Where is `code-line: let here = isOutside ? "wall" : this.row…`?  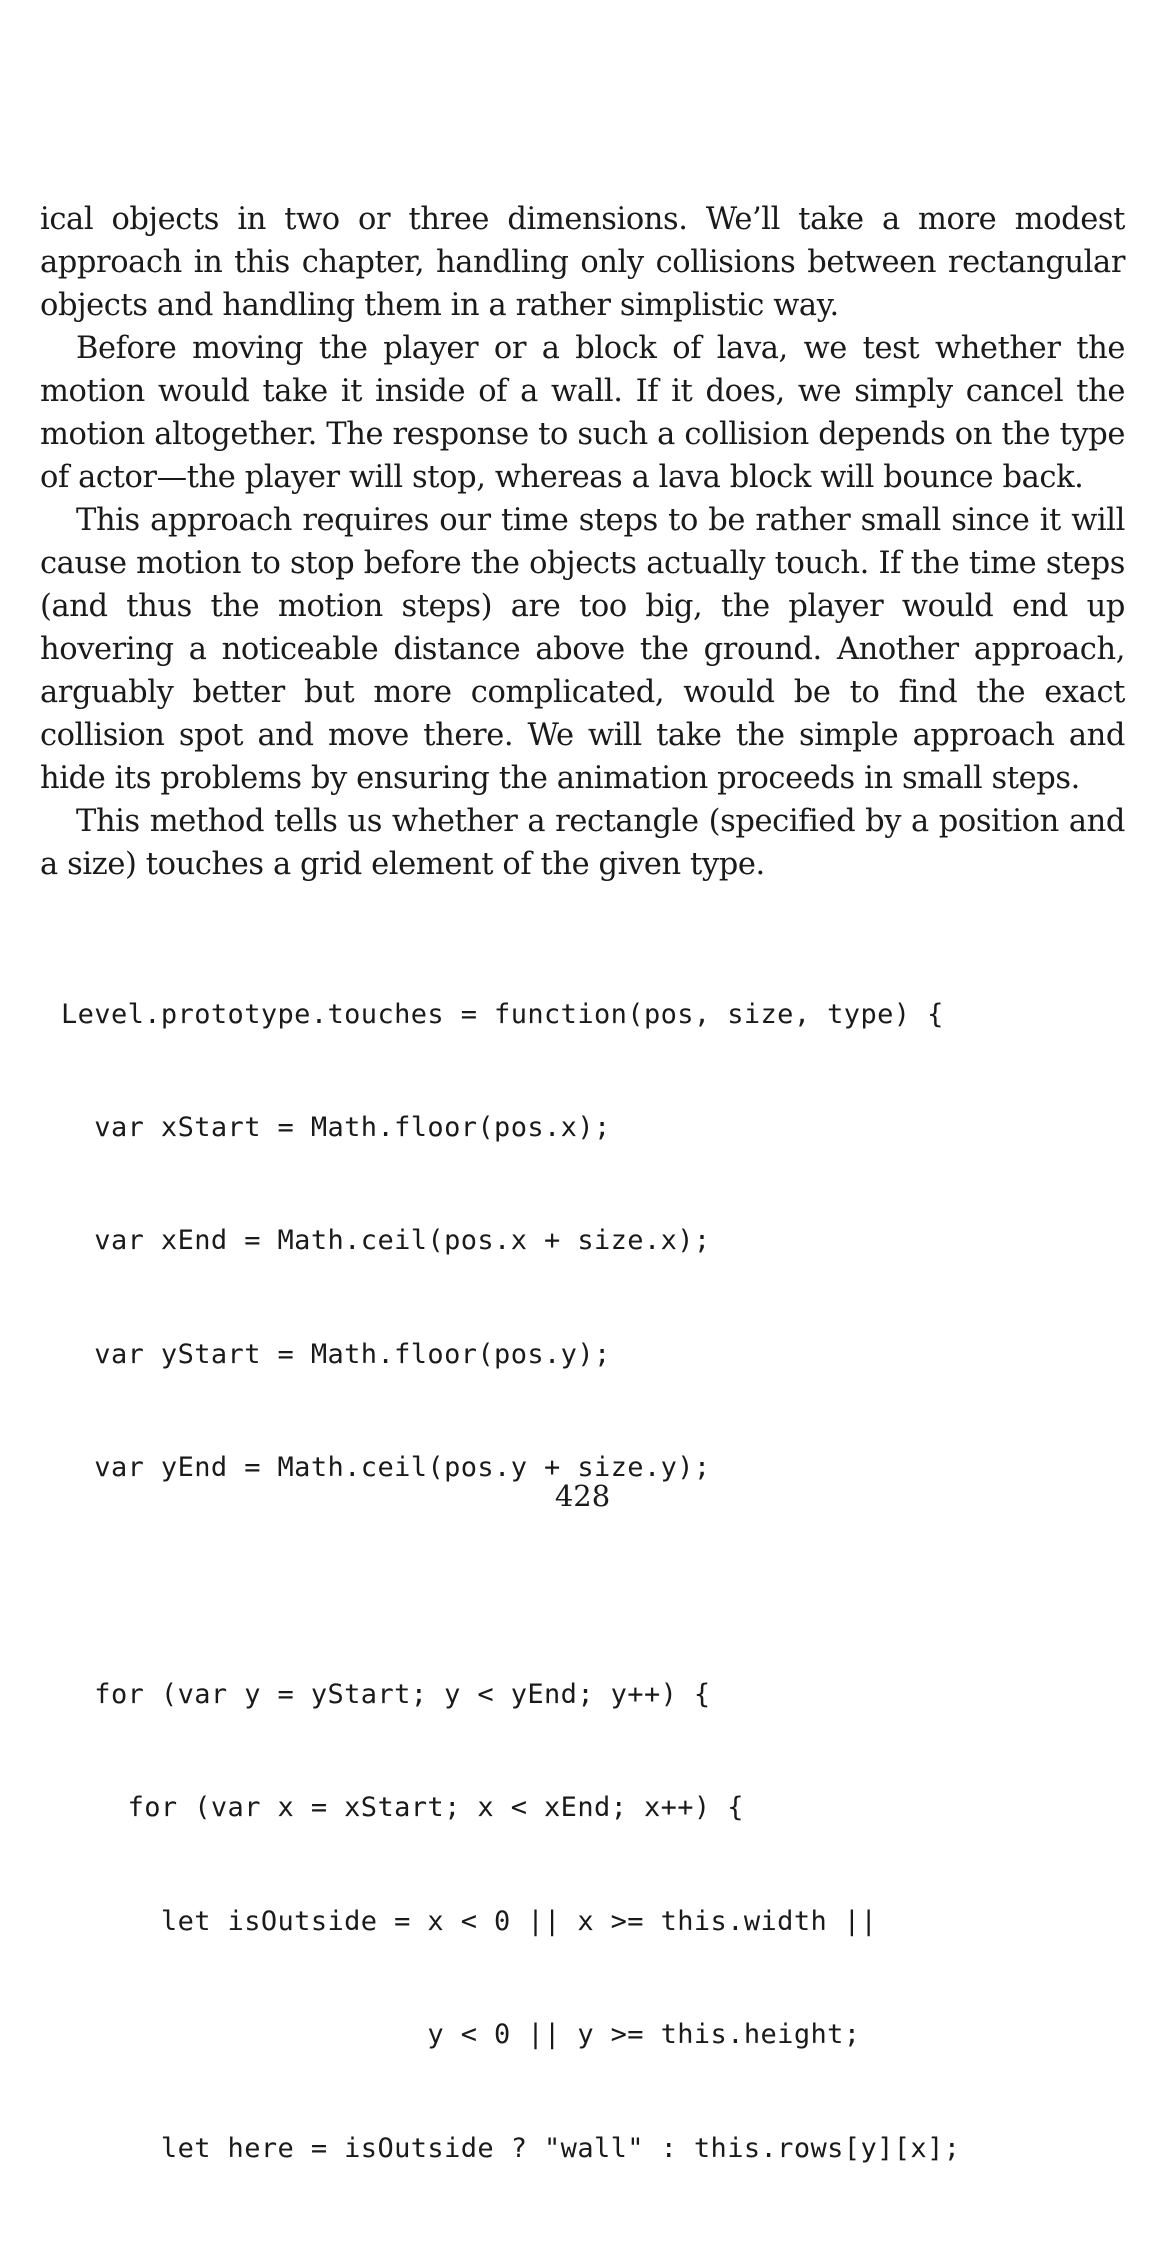 code-line: let here = isOutside ? "wall" : this.row… is located at coordinates (511, 2148).